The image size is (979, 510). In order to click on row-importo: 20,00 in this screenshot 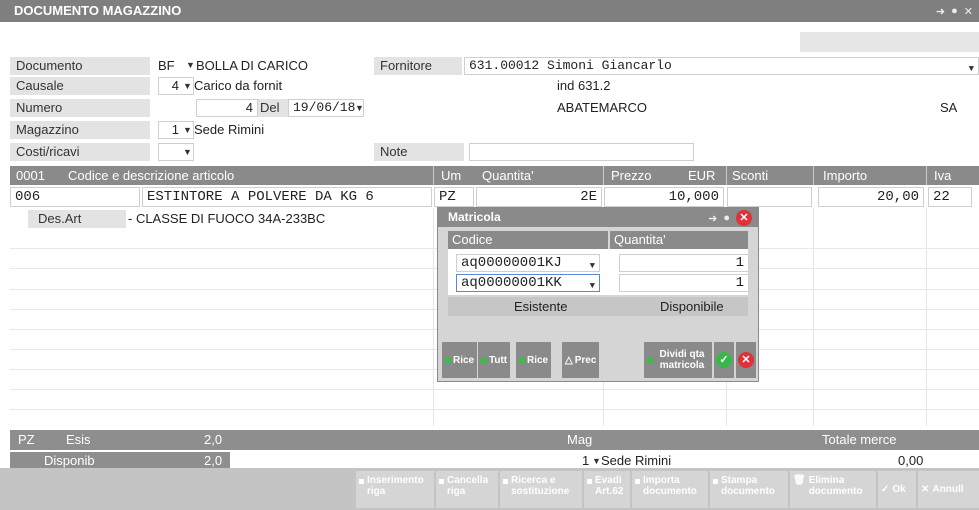, I will do `click(871, 197)`.